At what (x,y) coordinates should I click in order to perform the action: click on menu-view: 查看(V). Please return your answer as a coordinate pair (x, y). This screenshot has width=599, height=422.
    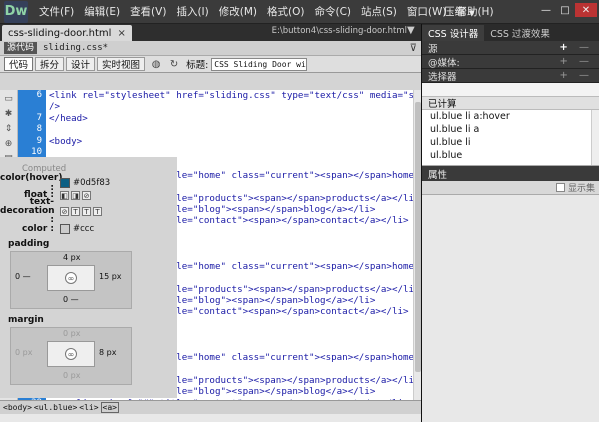
    Looking at the image, I should click on (148, 12).